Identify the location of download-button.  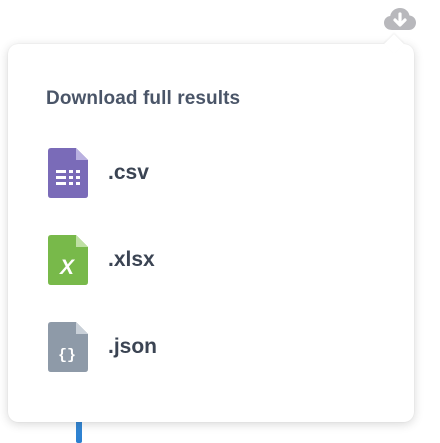
(400, 20).